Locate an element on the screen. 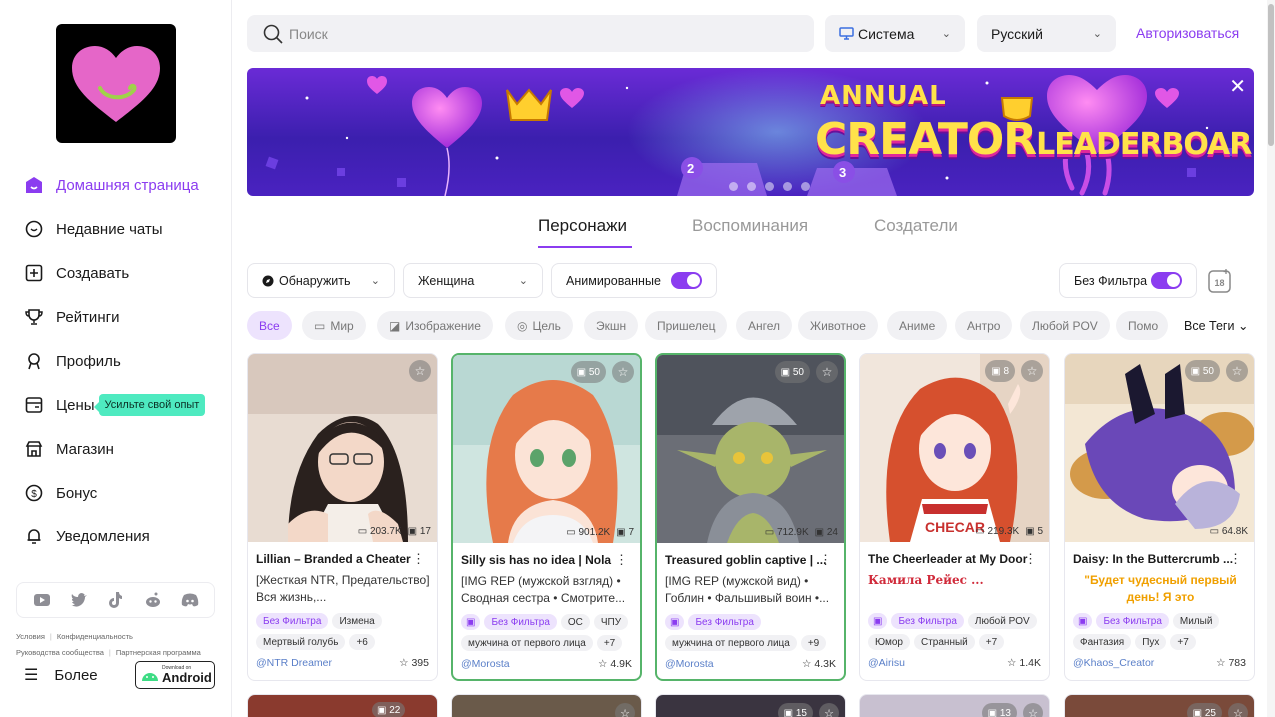  tag: Пух is located at coordinates (1151, 642).